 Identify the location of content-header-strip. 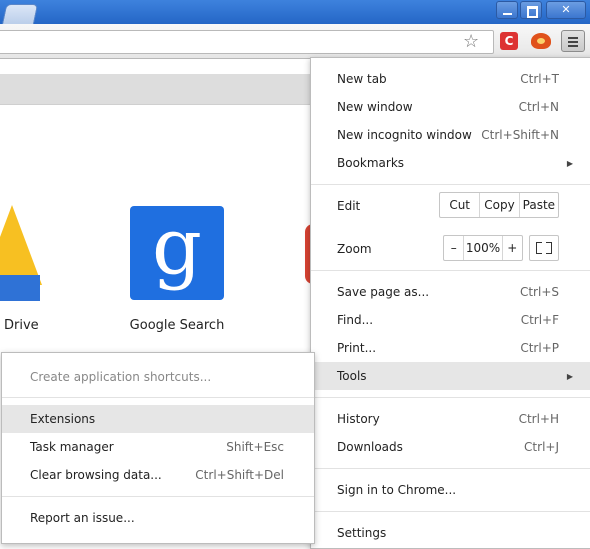
(165, 89).